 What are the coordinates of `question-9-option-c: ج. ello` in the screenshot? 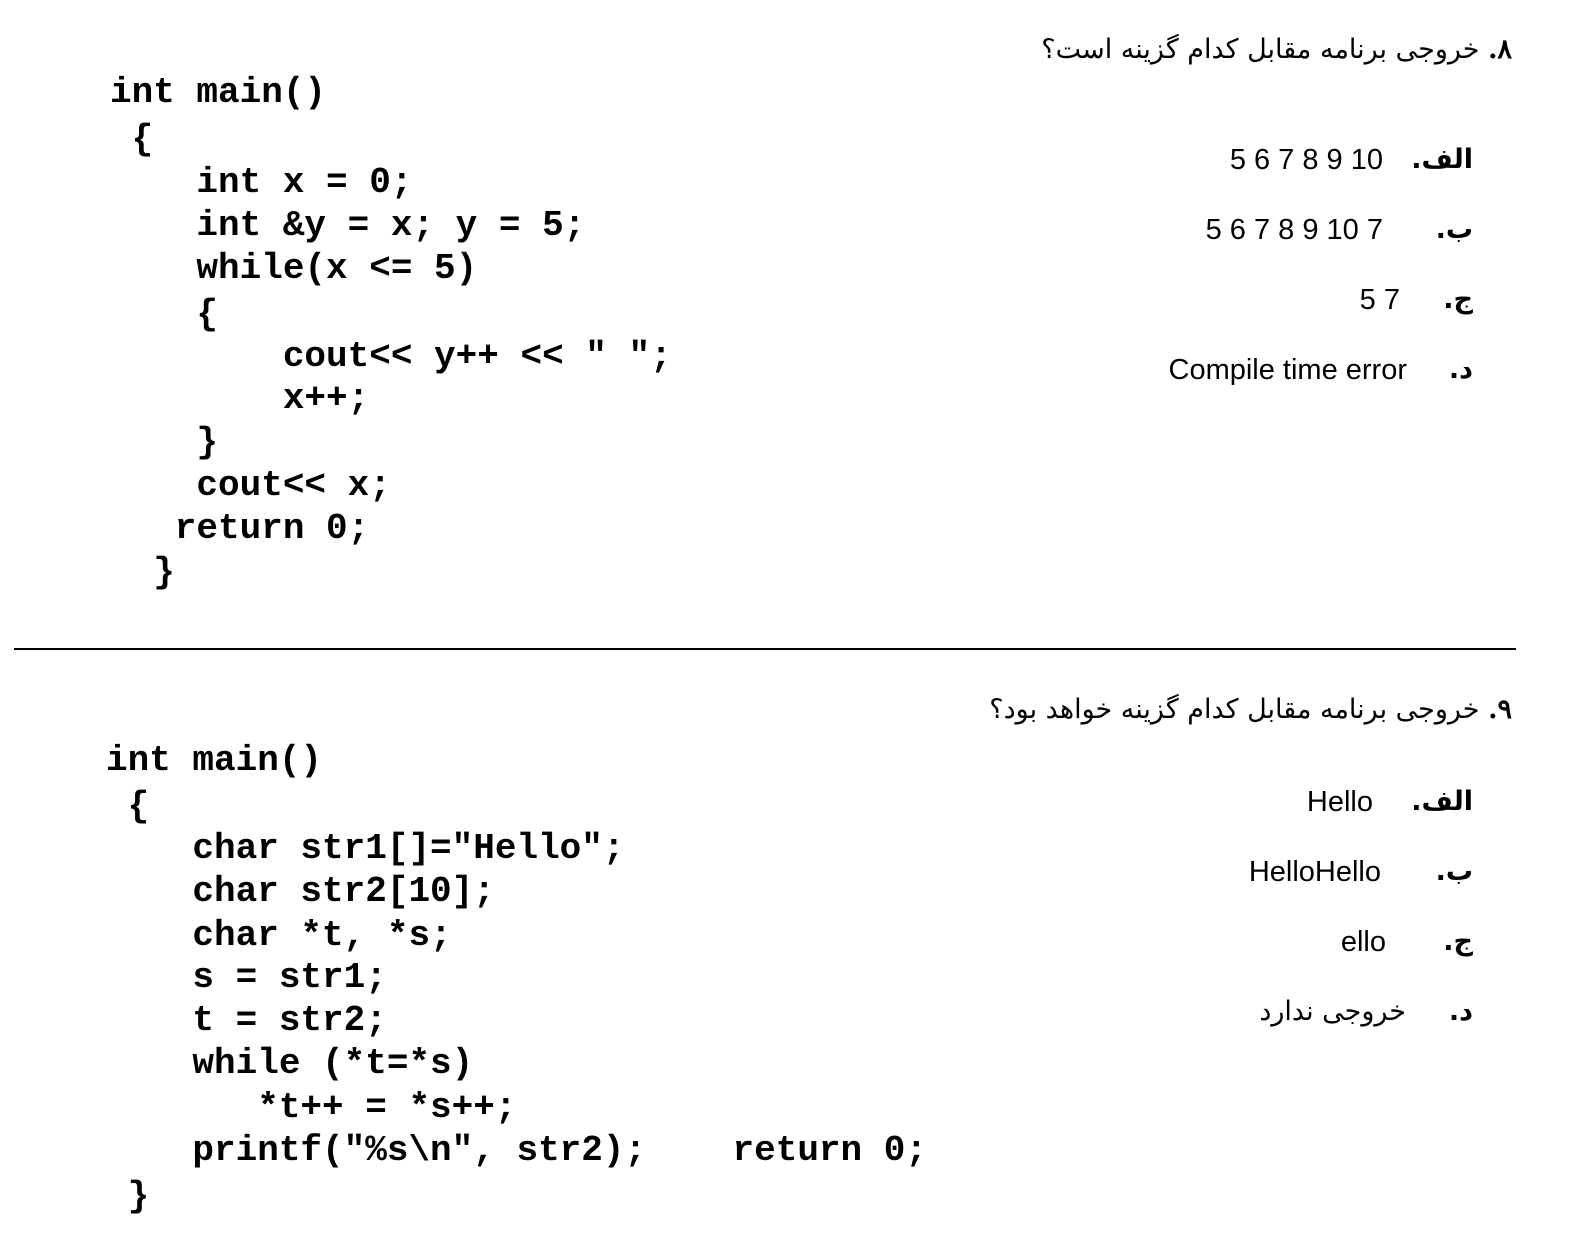 It's located at (1263, 946).